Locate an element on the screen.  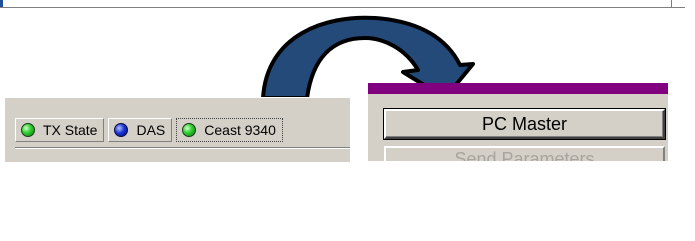
window-edge is located at coordinates (1, 3).